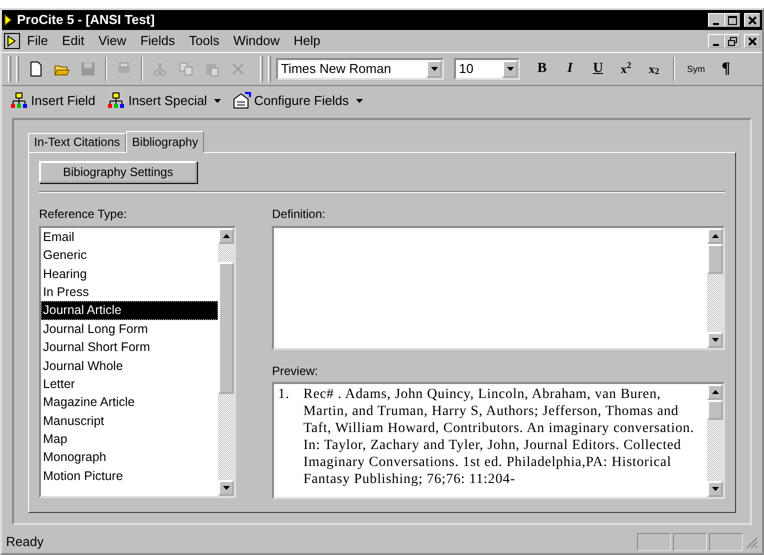  I want to click on document-icon, so click(12, 41).